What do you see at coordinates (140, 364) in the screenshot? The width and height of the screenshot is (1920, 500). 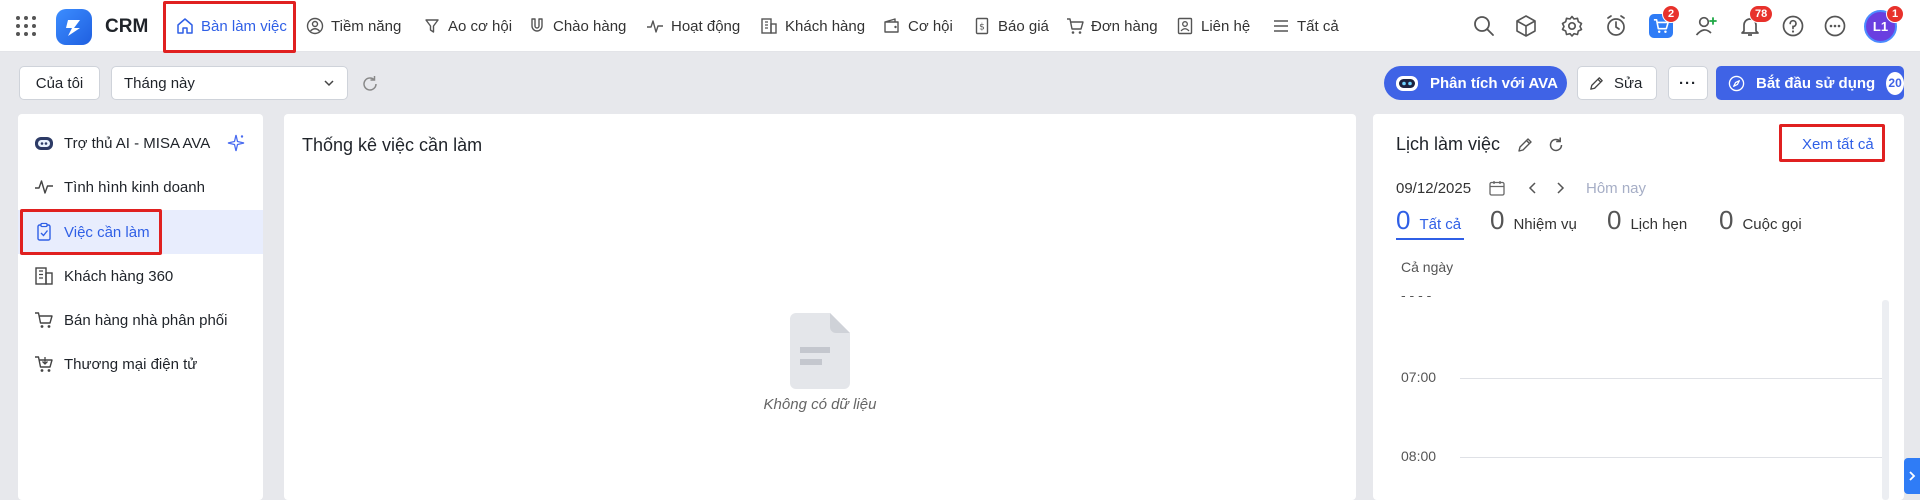 I see `sidebar-item-ecommerce: Thương mại điện tử` at bounding box center [140, 364].